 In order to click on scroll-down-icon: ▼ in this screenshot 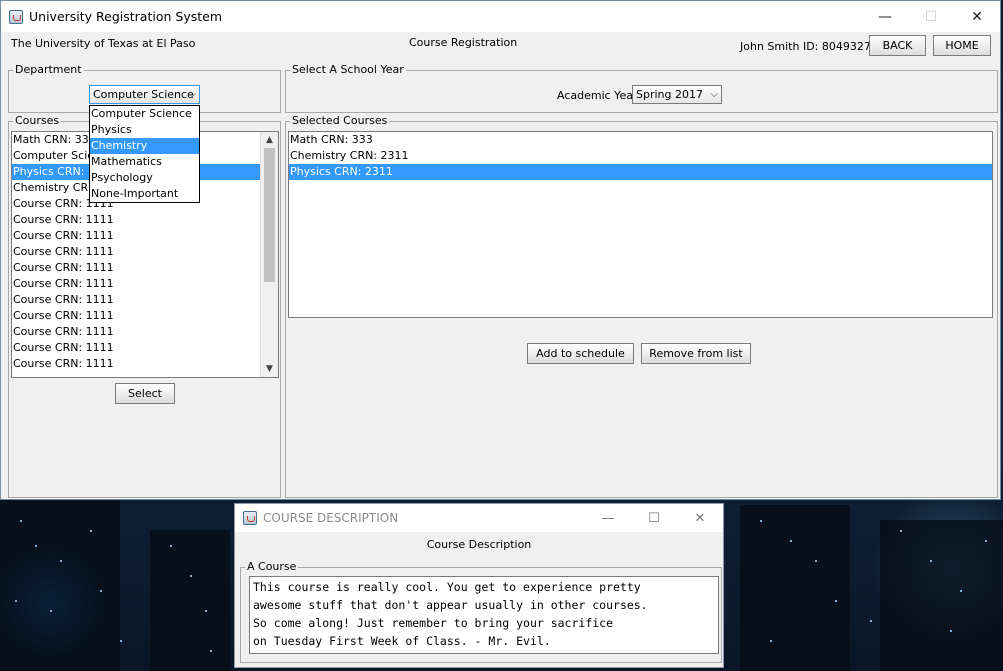, I will do `click(269, 369)`.